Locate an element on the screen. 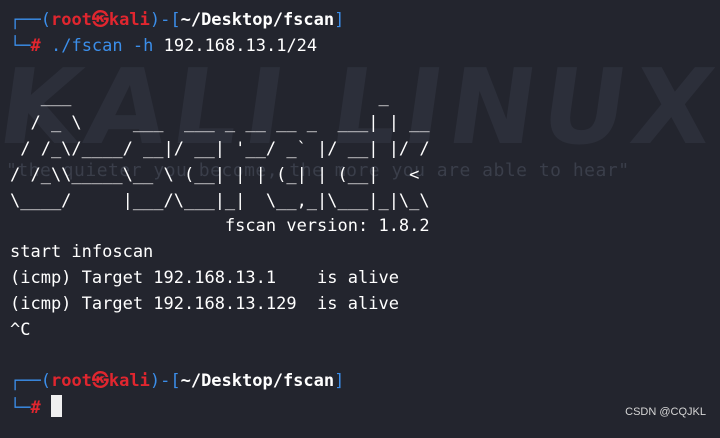  command-args: 192.168.13.1/24 is located at coordinates (240, 45).